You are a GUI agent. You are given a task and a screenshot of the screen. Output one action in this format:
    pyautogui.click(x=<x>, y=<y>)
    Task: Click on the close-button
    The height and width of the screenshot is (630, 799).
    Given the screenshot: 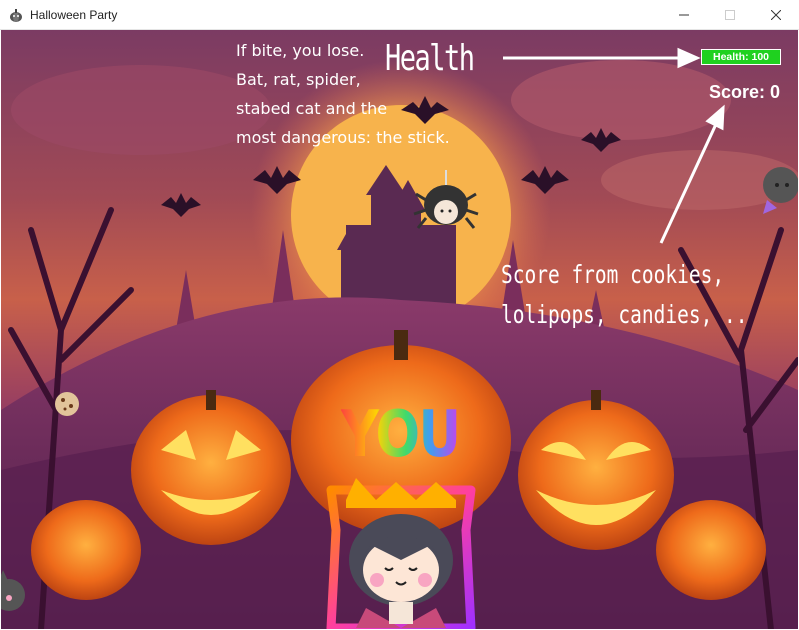 What is the action you would take?
    pyautogui.click(x=776, y=15)
    